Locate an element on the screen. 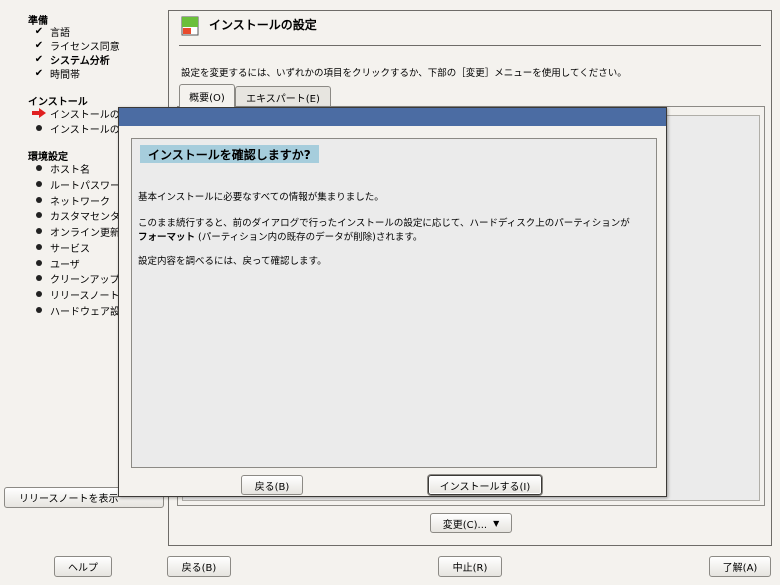 This screenshot has width=780, height=585. step-timezone: ✔ 時間帯 is located at coordinates (54, 73).